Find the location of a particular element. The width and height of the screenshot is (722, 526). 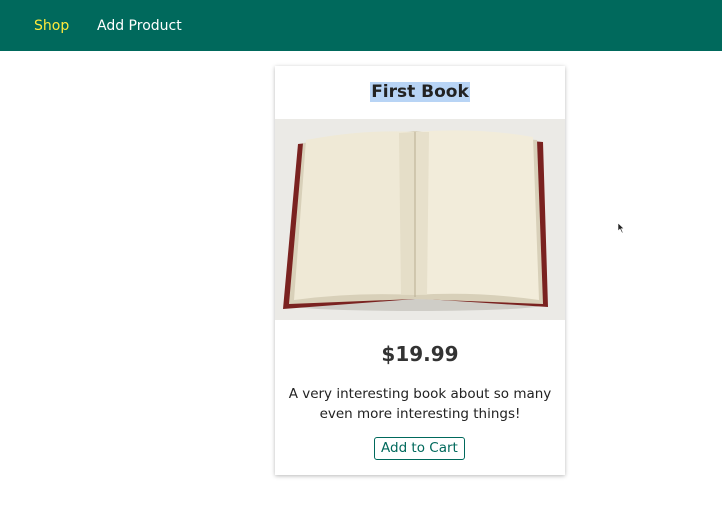

product-title-text: First Book is located at coordinates (420, 92).